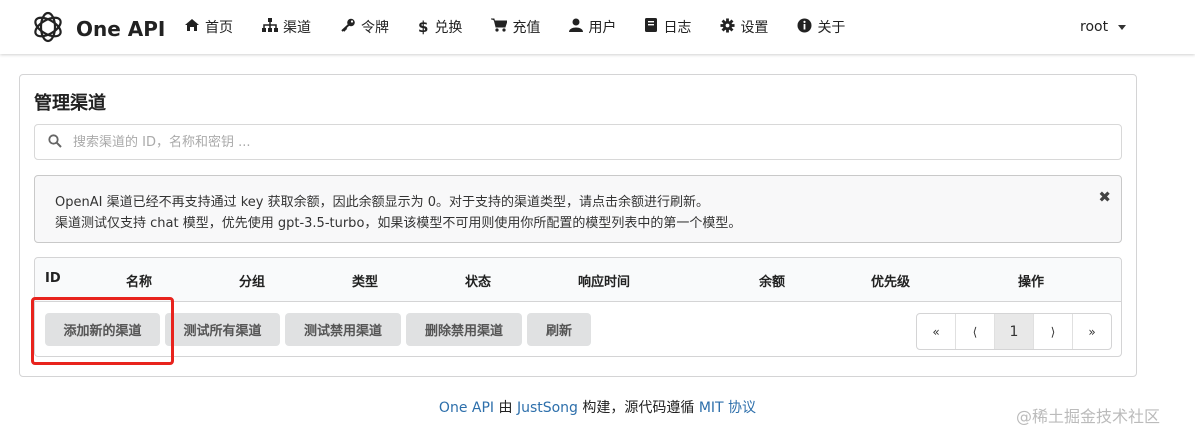 The height and width of the screenshot is (430, 1195). What do you see at coordinates (1088, 416) in the screenshot?
I see `watermark: @稀土掘金技术社区` at bounding box center [1088, 416].